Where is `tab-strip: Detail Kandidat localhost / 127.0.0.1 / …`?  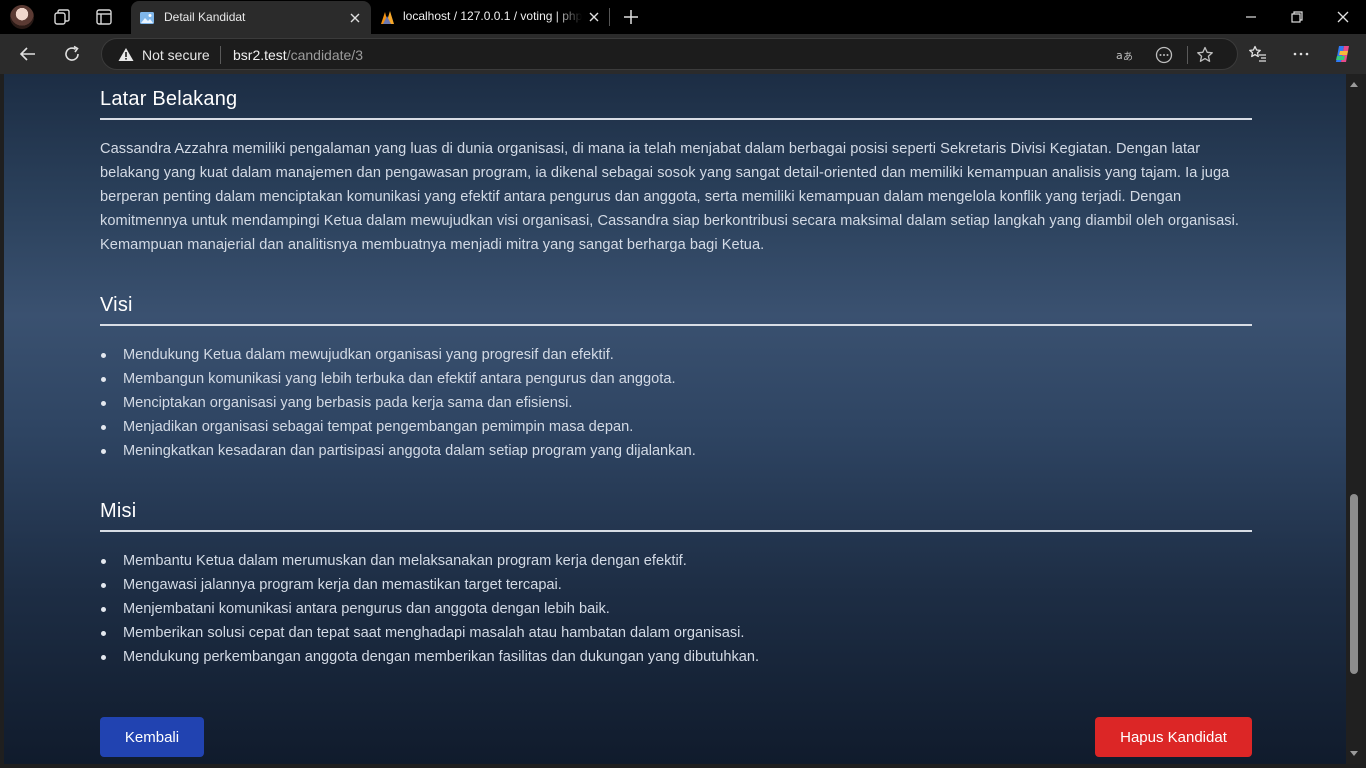 tab-strip: Detail Kandidat localhost / 127.0.0.1 / … is located at coordinates (683, 17).